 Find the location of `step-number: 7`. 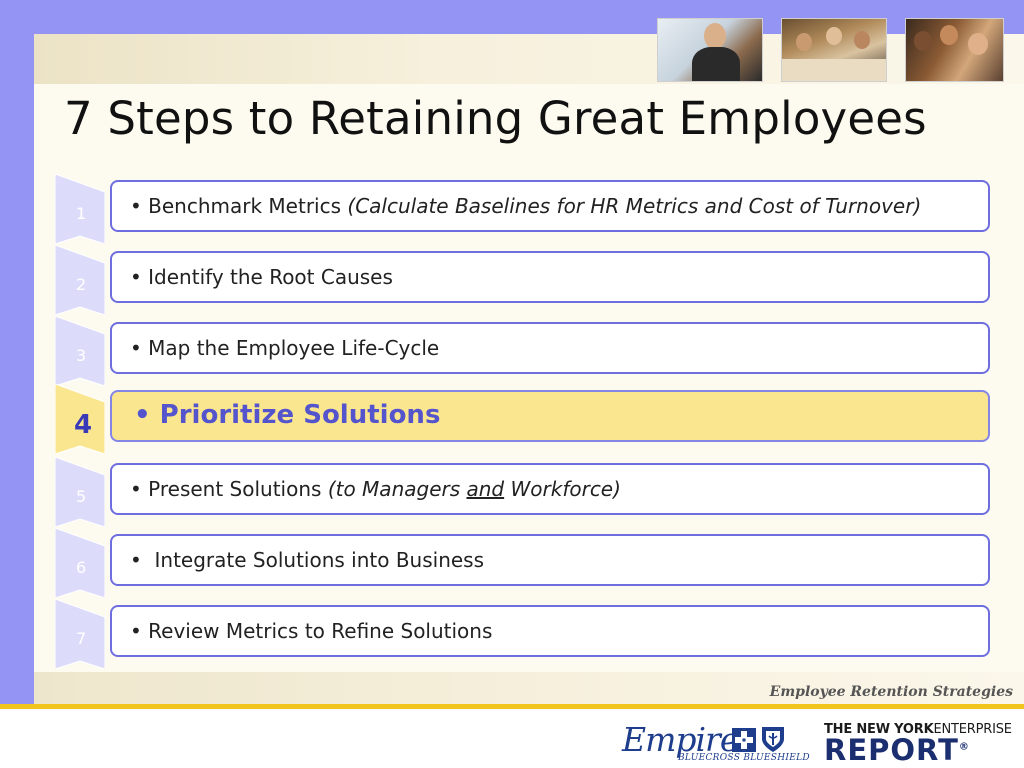

step-number: 7 is located at coordinates (81, 638).